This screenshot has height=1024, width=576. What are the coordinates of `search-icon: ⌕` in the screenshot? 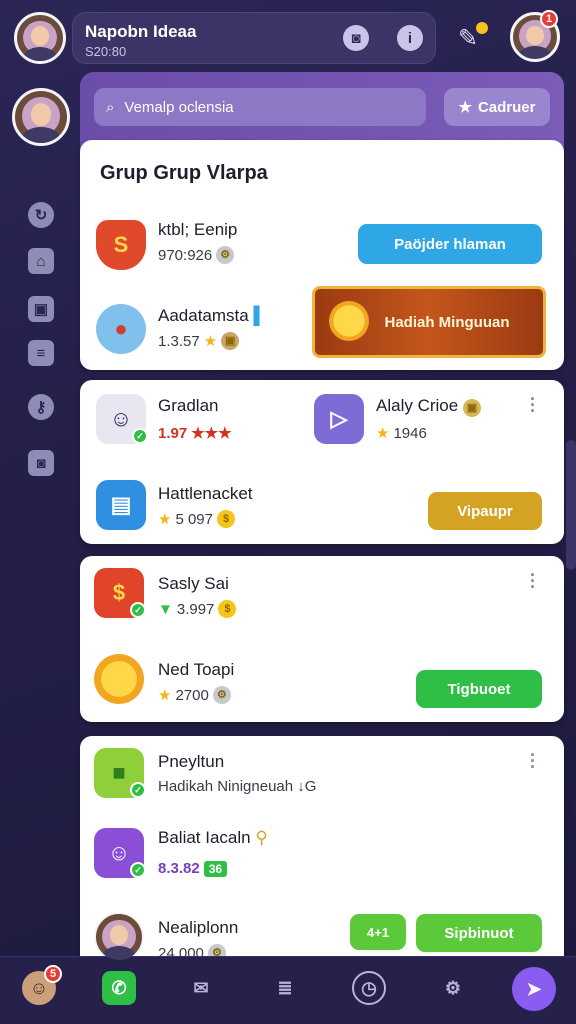 It's located at (110, 107).